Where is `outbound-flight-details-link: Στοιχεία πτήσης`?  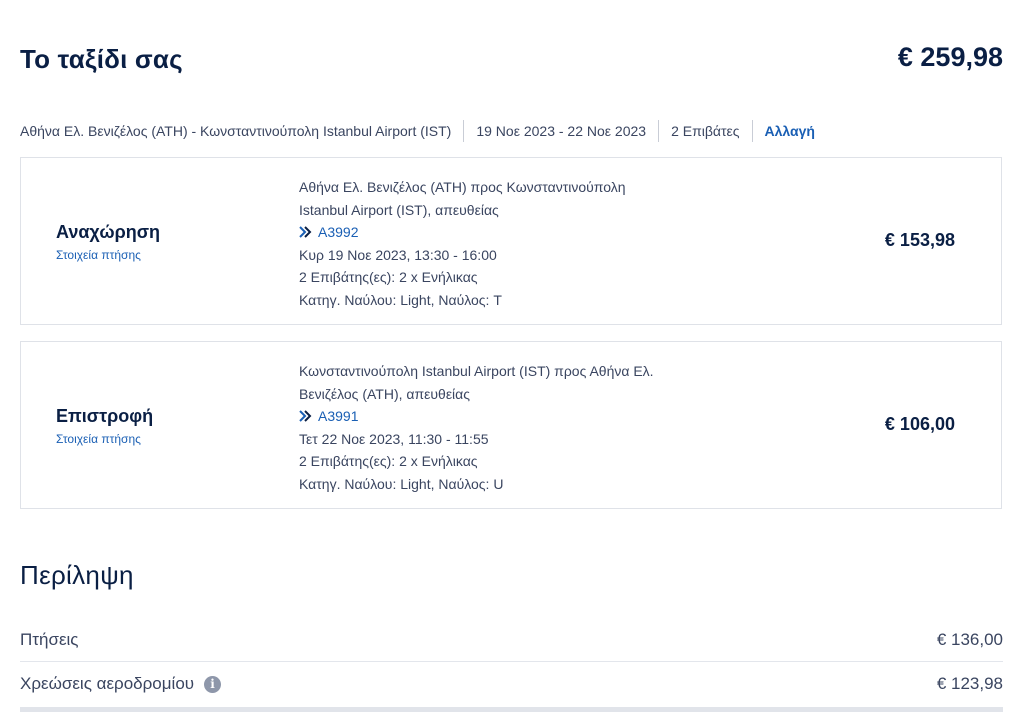 outbound-flight-details-link: Στοιχεία πτήσης is located at coordinates (98, 255).